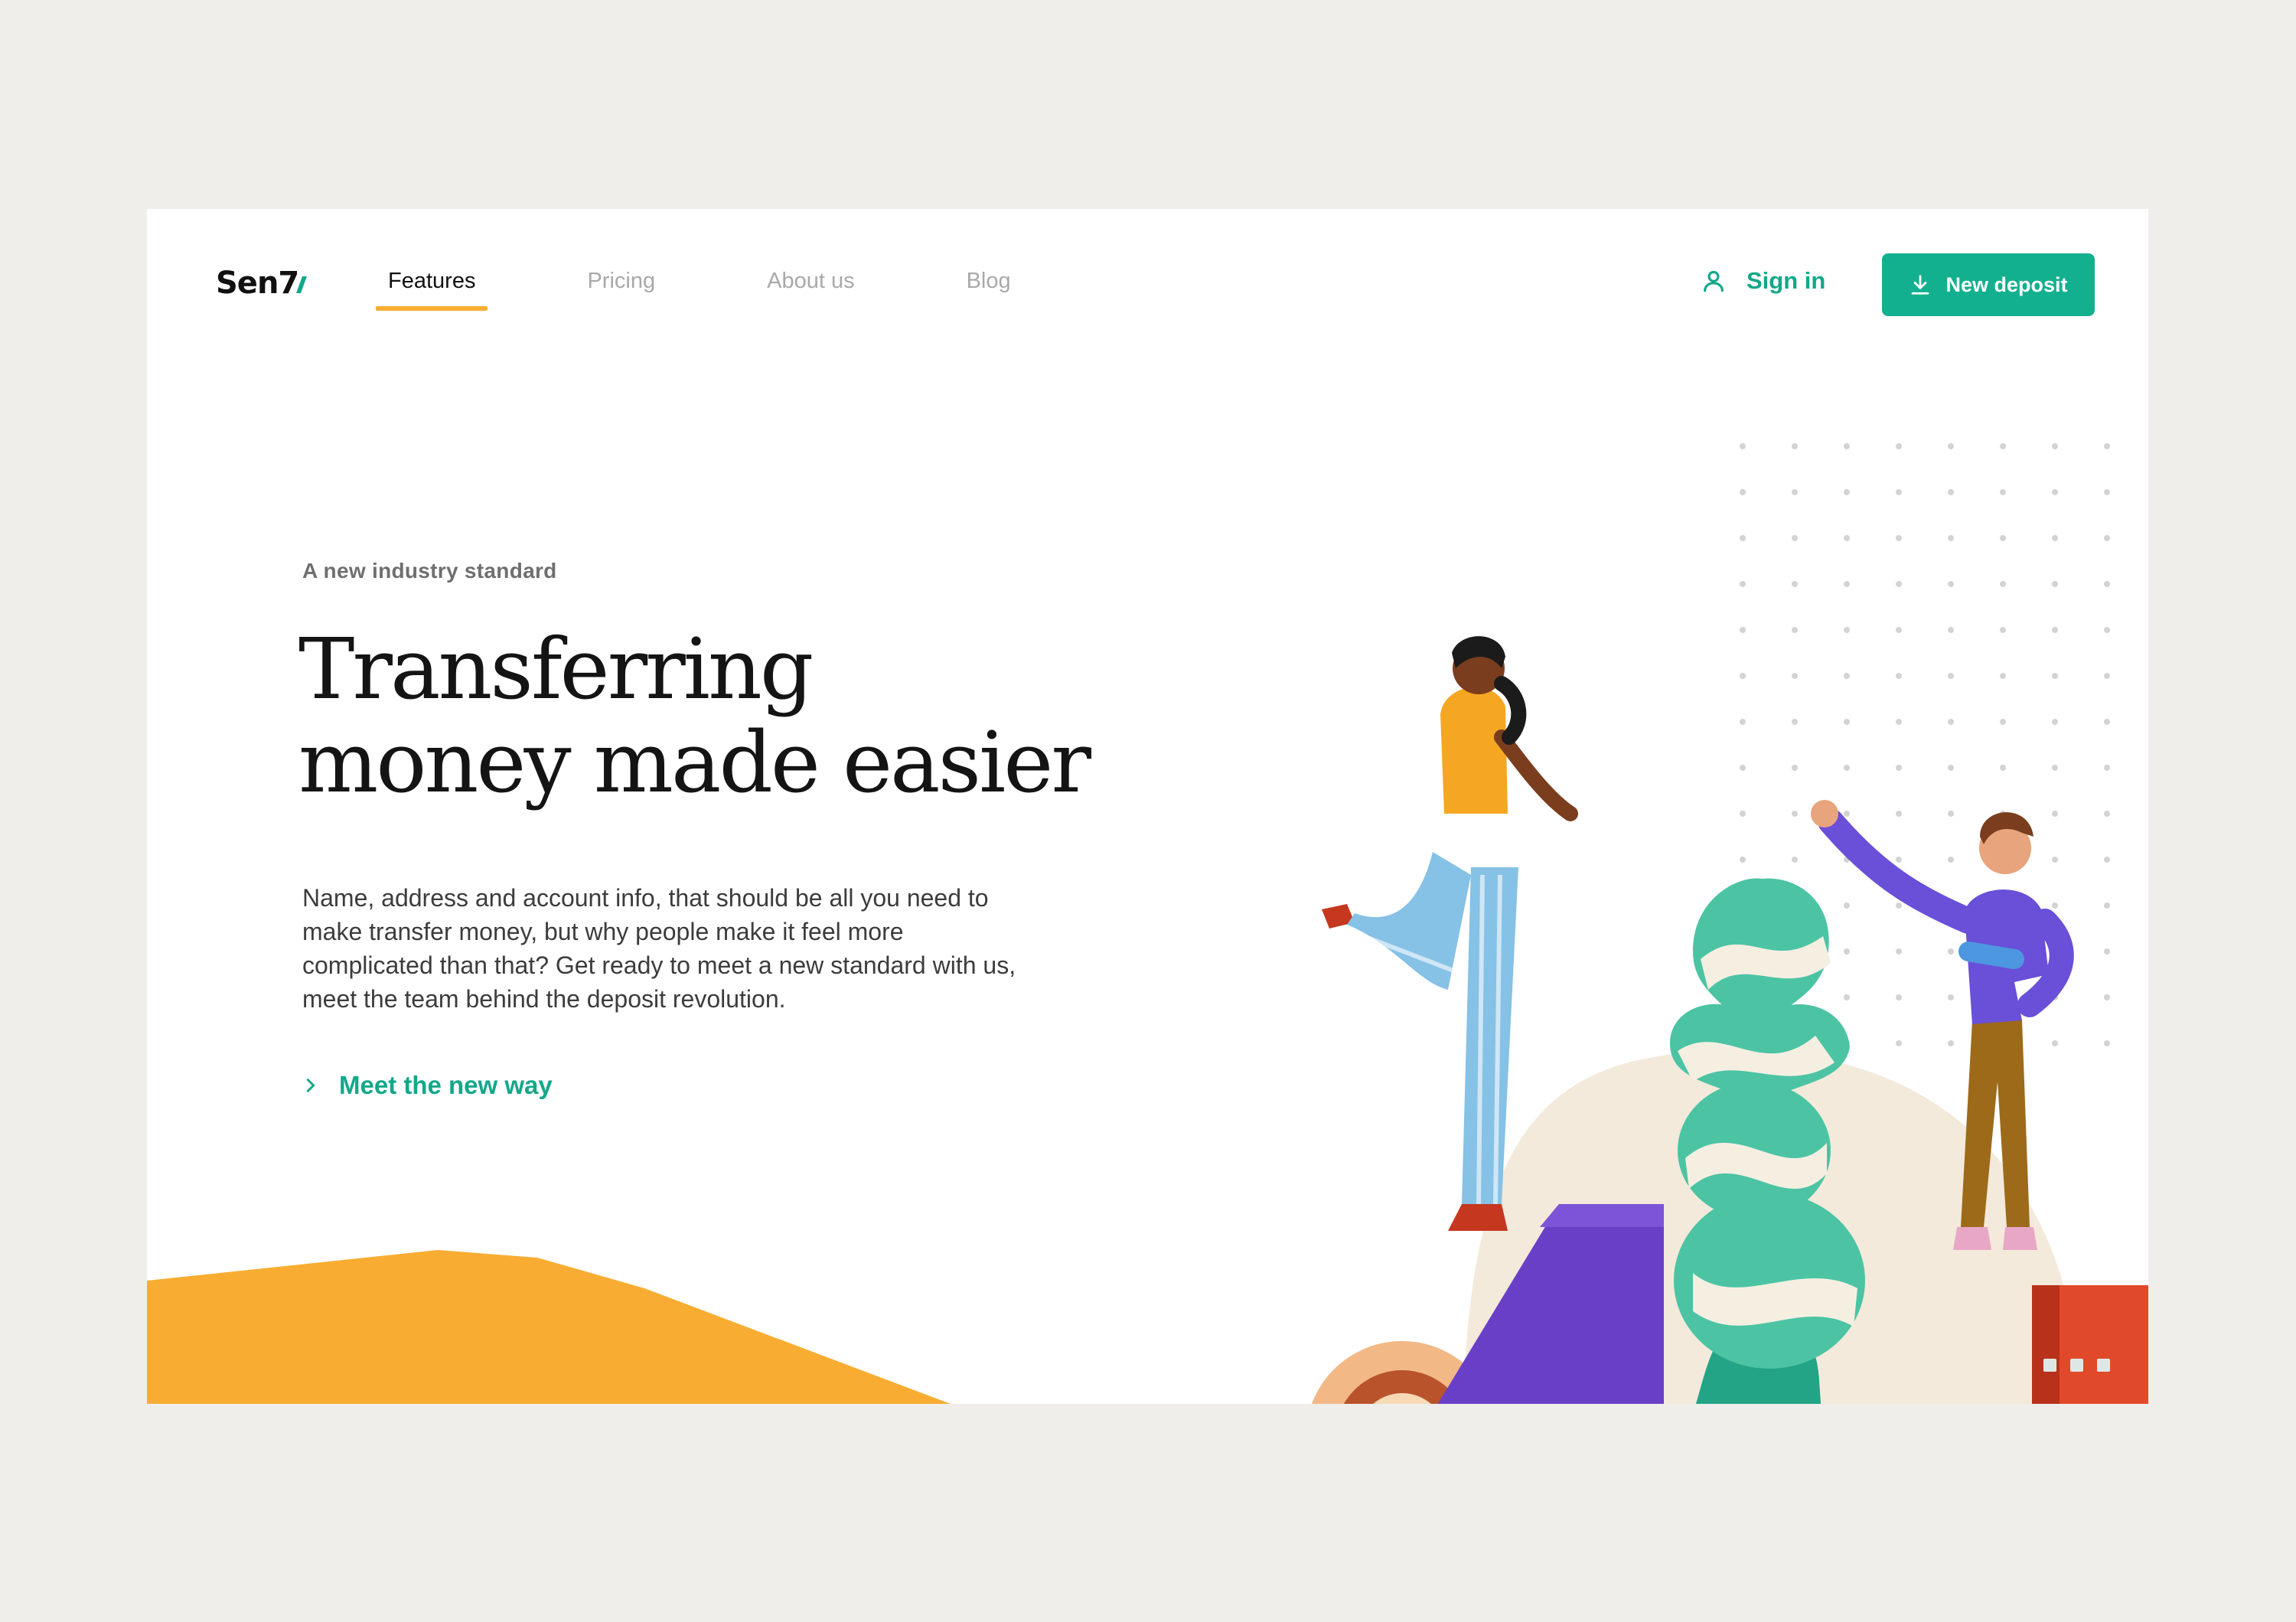 Image resolution: width=2296 pixels, height=1622 pixels. What do you see at coordinates (2090, 1344) in the screenshot?
I see `red-cube-shape` at bounding box center [2090, 1344].